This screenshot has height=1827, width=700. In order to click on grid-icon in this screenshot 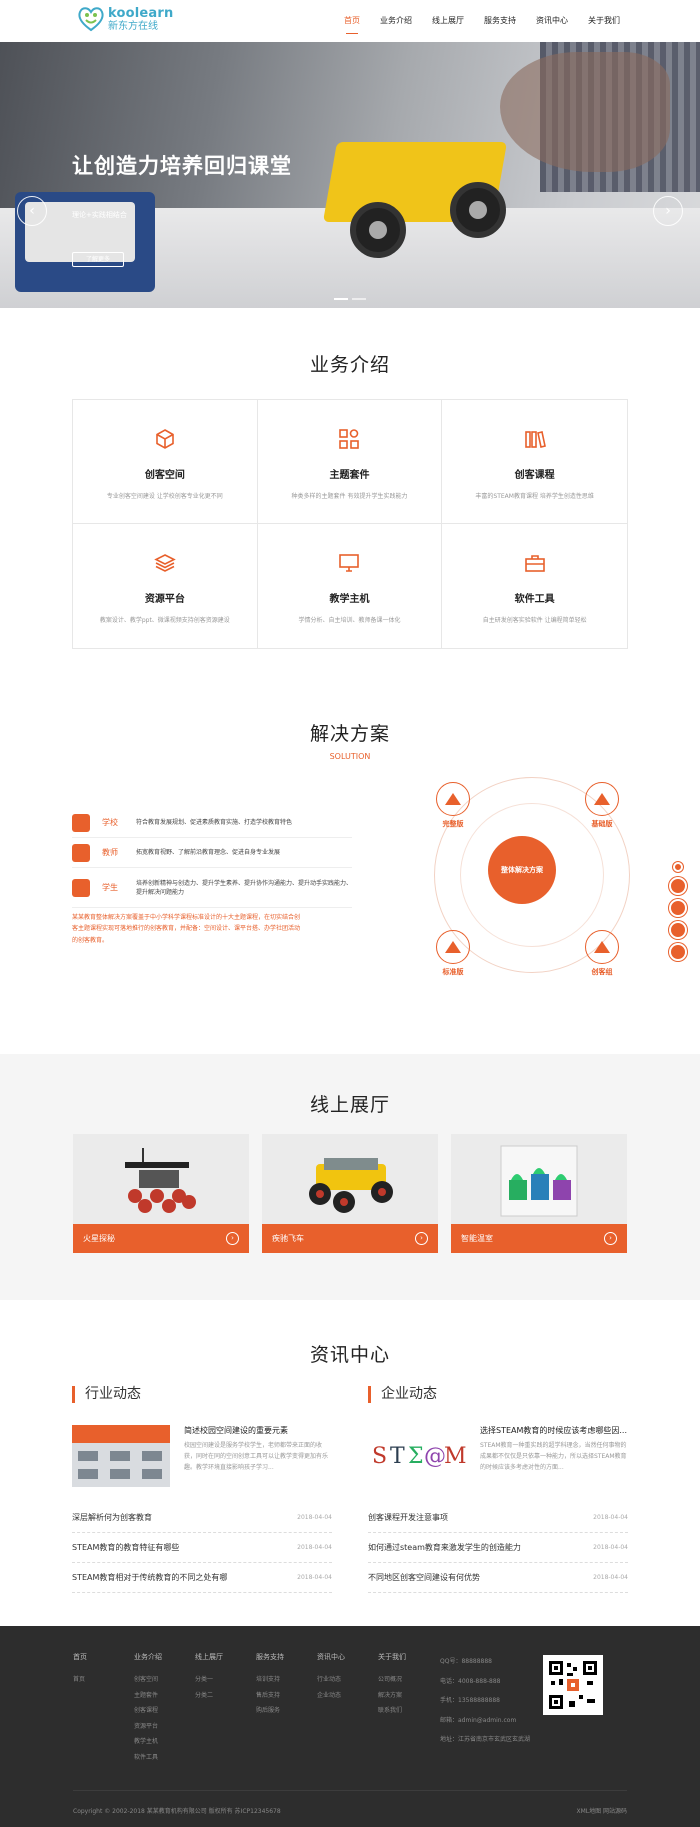, I will do `click(349, 439)`.